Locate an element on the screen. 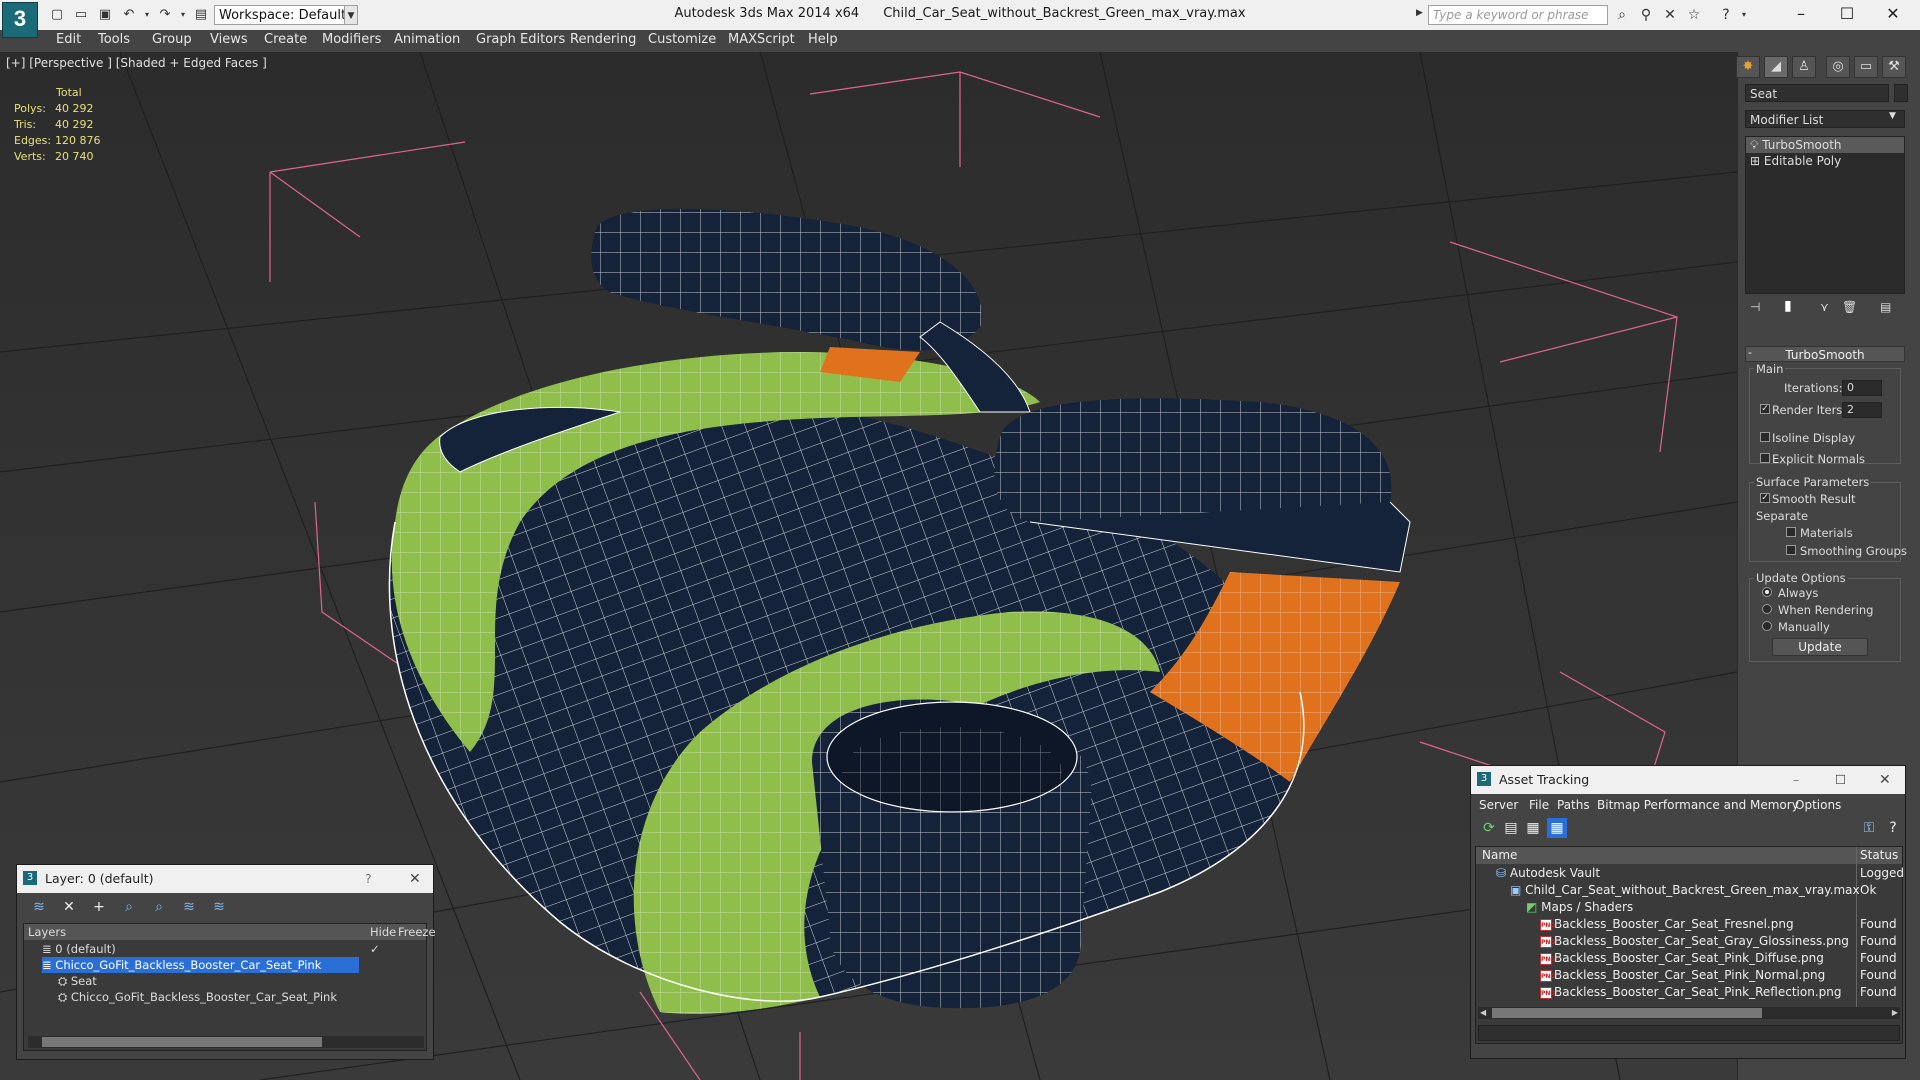 The width and height of the screenshot is (1920, 1080). update-button: Update is located at coordinates (1820, 647).